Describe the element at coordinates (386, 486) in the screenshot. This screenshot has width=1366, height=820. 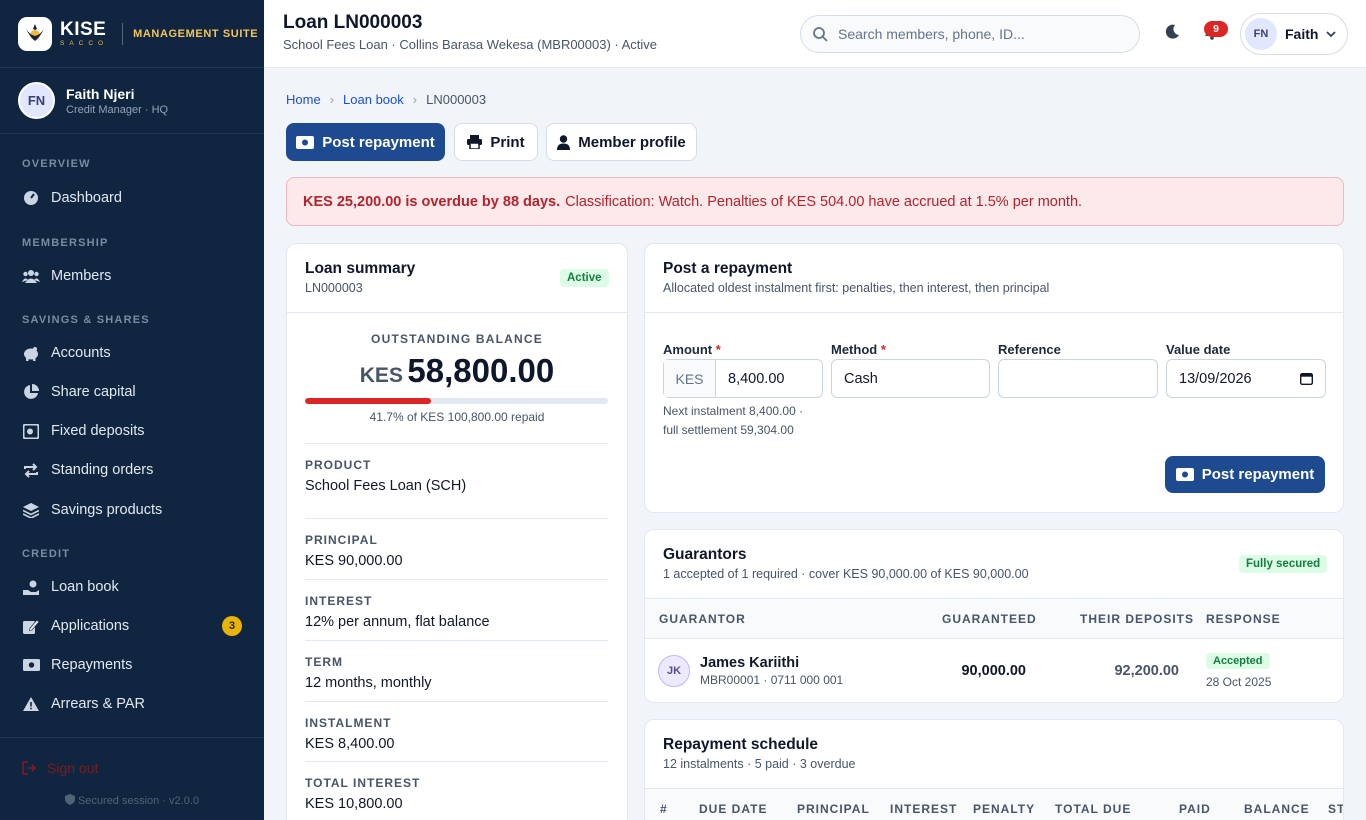
I see `summary-value: School Fees Loan (SCH)` at that location.